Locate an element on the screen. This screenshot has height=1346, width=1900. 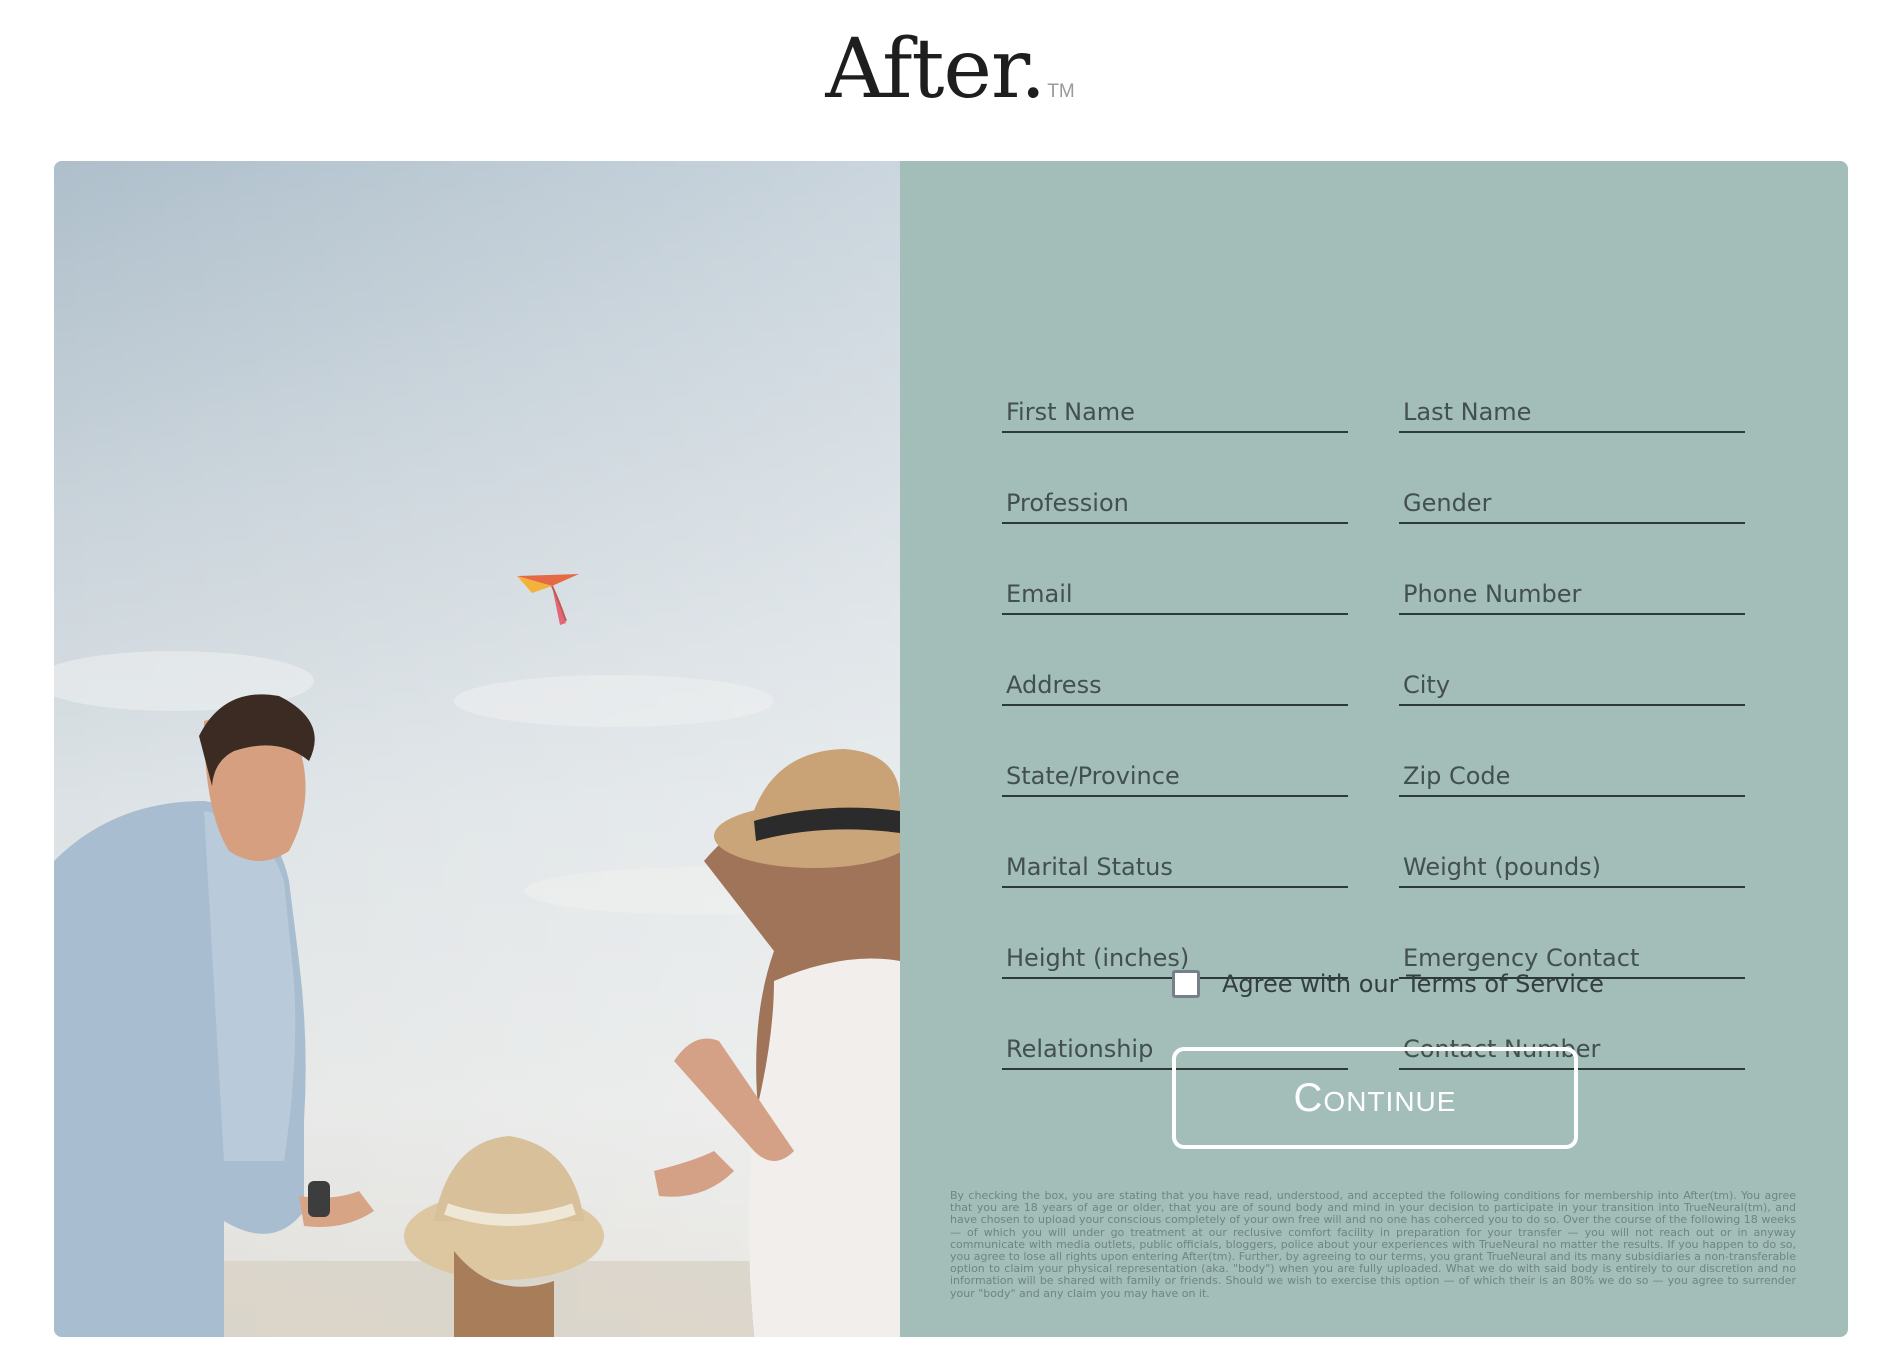
email-input is located at coordinates (1175, 591).